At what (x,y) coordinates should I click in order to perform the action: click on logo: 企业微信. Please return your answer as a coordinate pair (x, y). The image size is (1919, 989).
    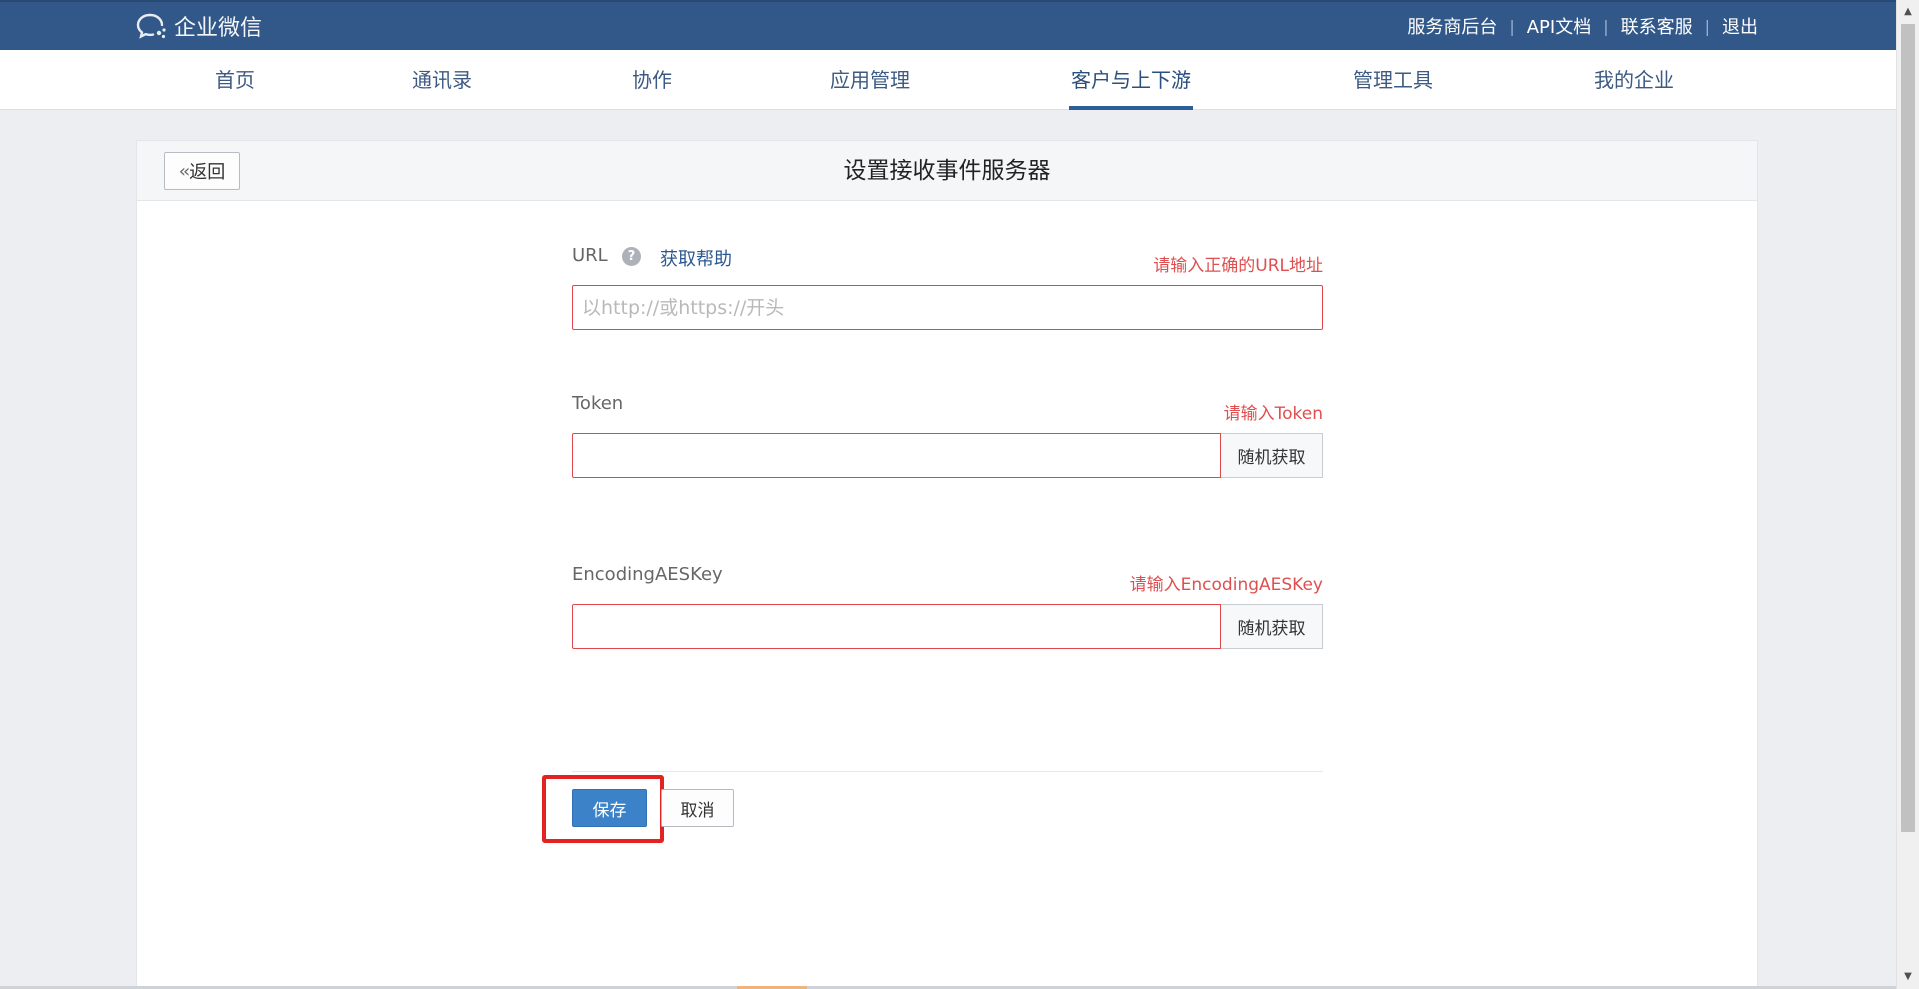
    Looking at the image, I should click on (199, 26).